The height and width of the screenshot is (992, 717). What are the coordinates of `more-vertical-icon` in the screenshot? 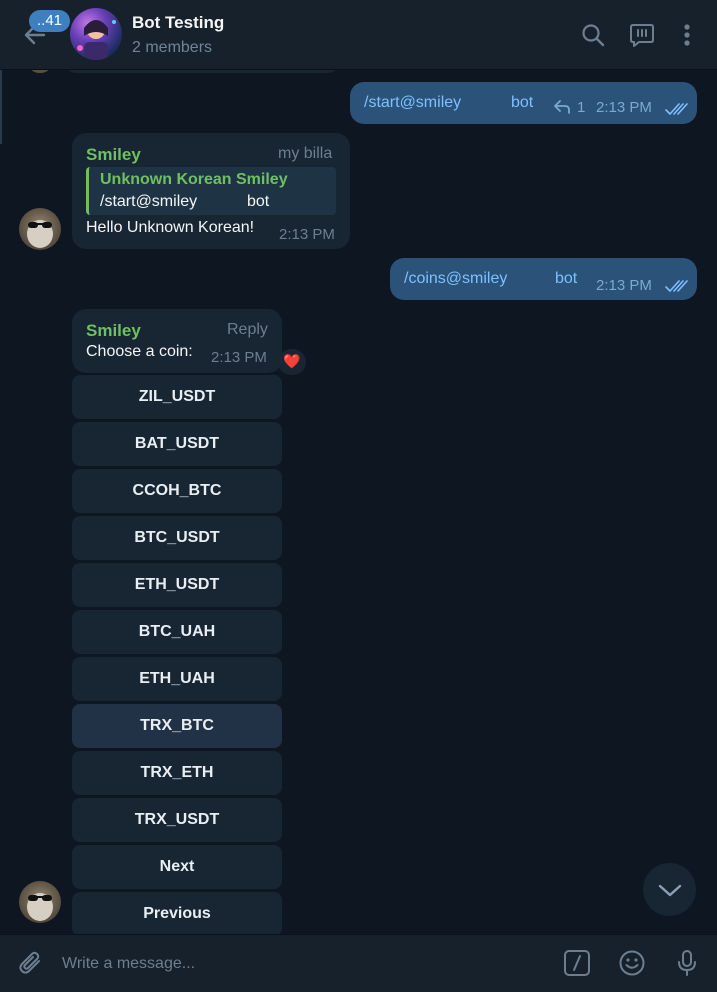 It's located at (687, 35).